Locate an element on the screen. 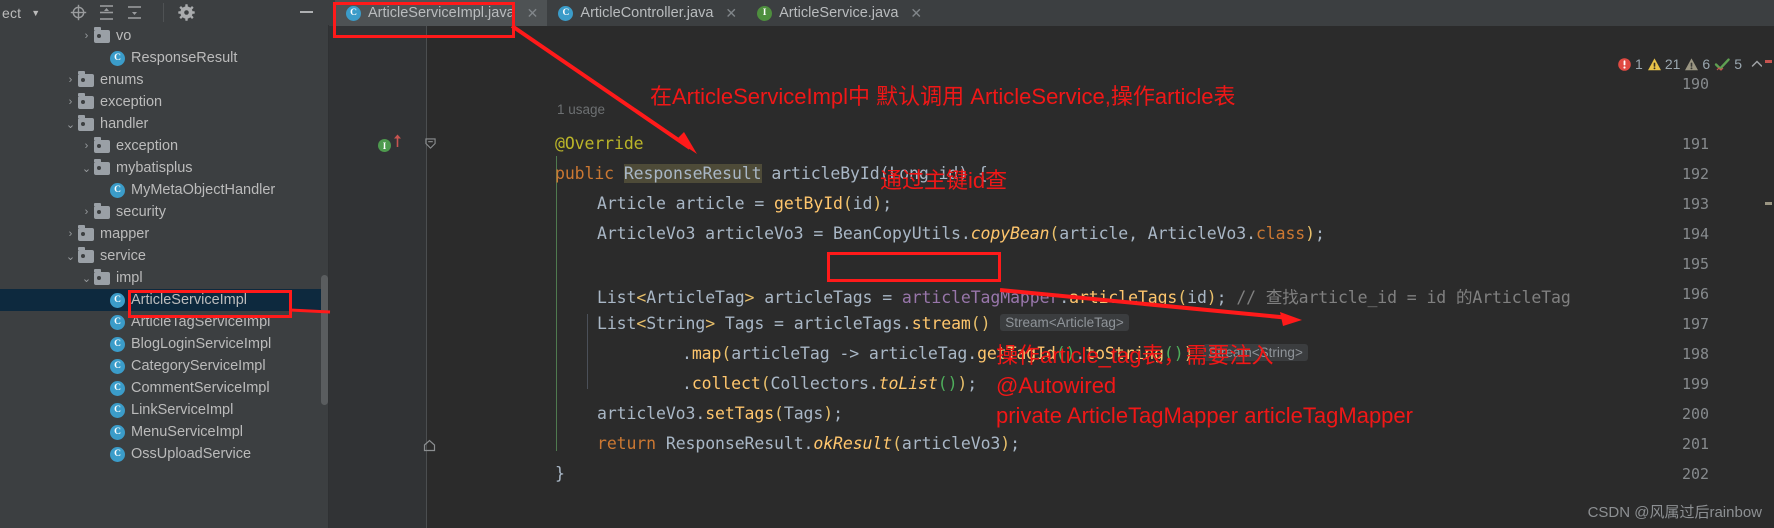 This screenshot has width=1774, height=528. tree-item-categoryserviceimpl: C CategoryServiceImpl is located at coordinates (164, 366).